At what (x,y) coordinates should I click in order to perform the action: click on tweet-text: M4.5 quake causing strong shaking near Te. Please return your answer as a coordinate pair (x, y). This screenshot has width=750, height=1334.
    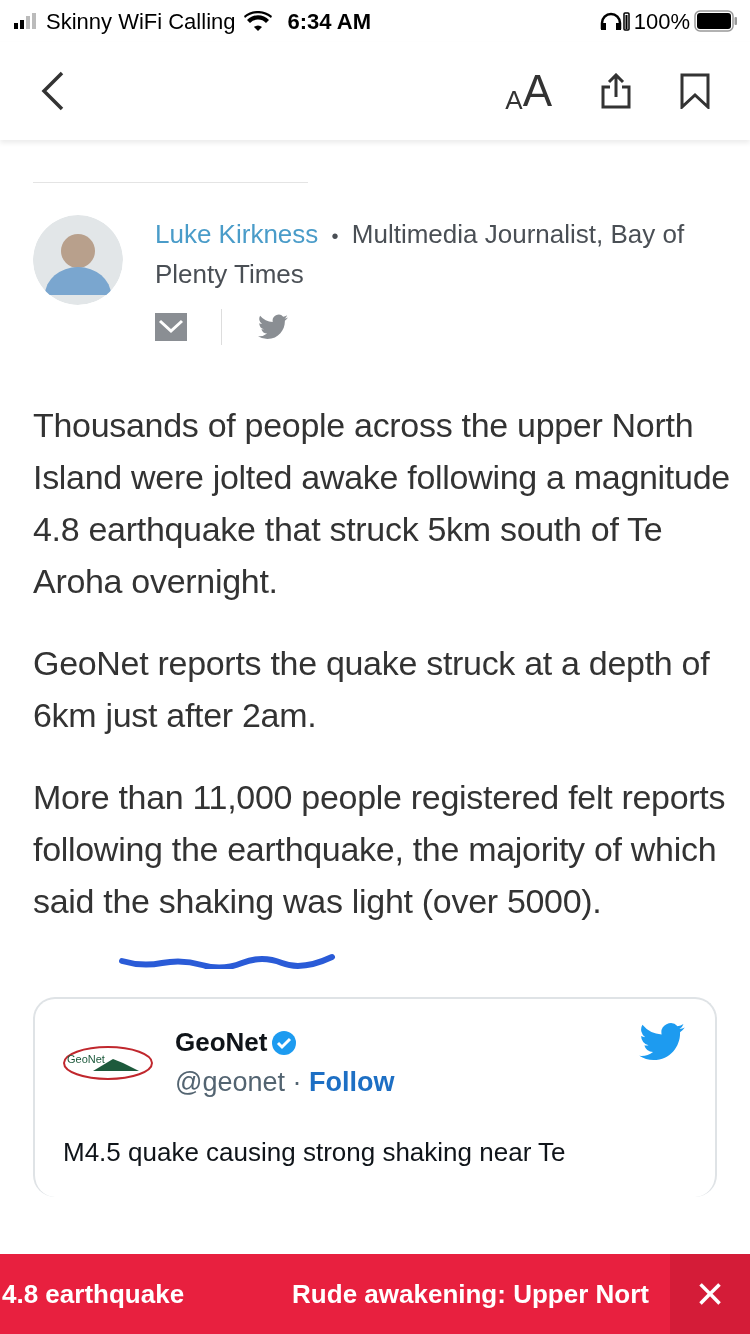
    Looking at the image, I should click on (315, 1152).